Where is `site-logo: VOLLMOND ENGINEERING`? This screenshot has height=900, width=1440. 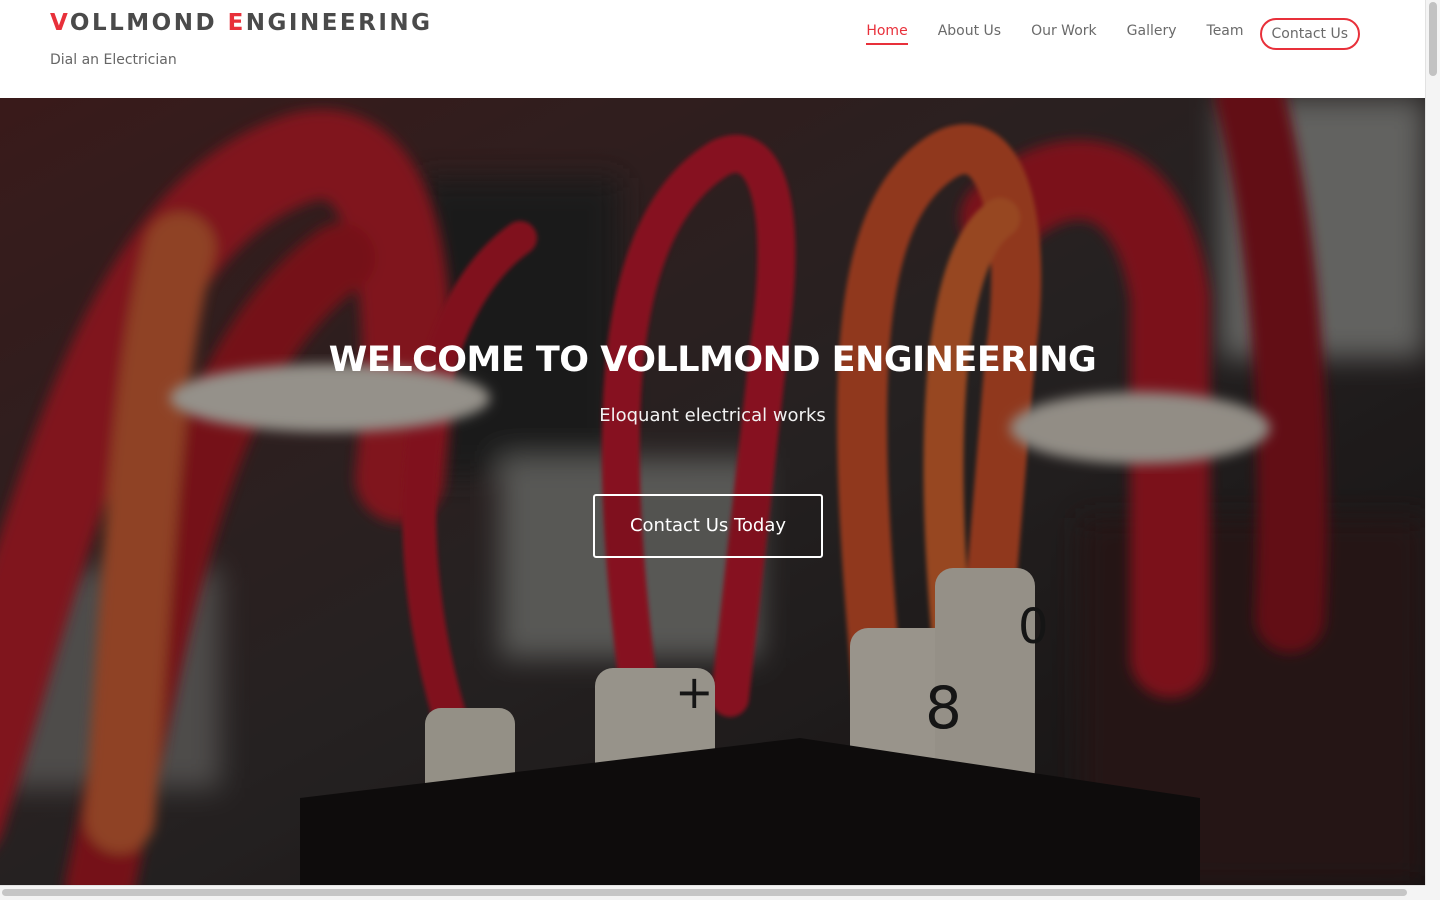
site-logo: VOLLMOND ENGINEERING is located at coordinates (241, 23).